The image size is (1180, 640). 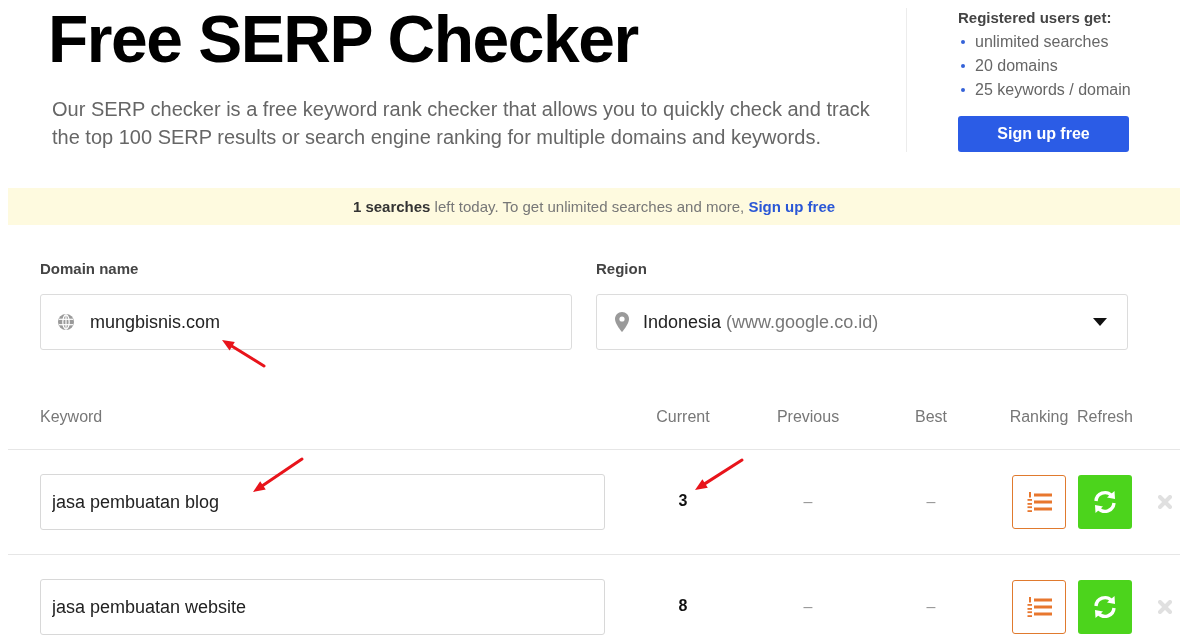 I want to click on notice-text: 1 searches left today. To get unlimited searches and more, Sign up free, so click(x=594, y=206).